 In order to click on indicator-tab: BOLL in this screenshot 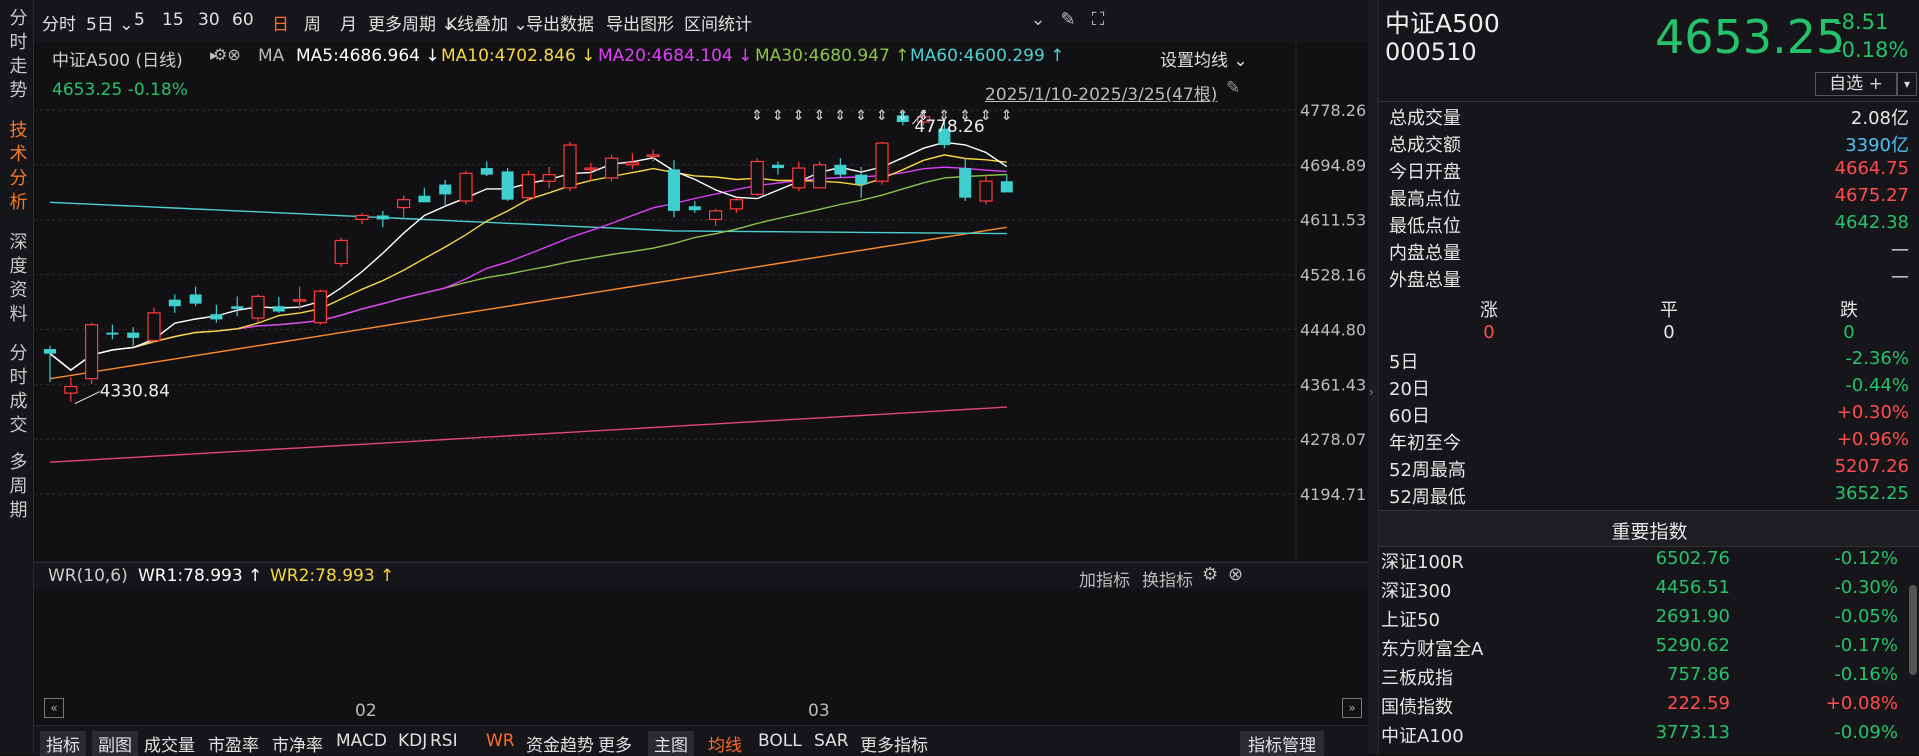, I will do `click(780, 741)`.